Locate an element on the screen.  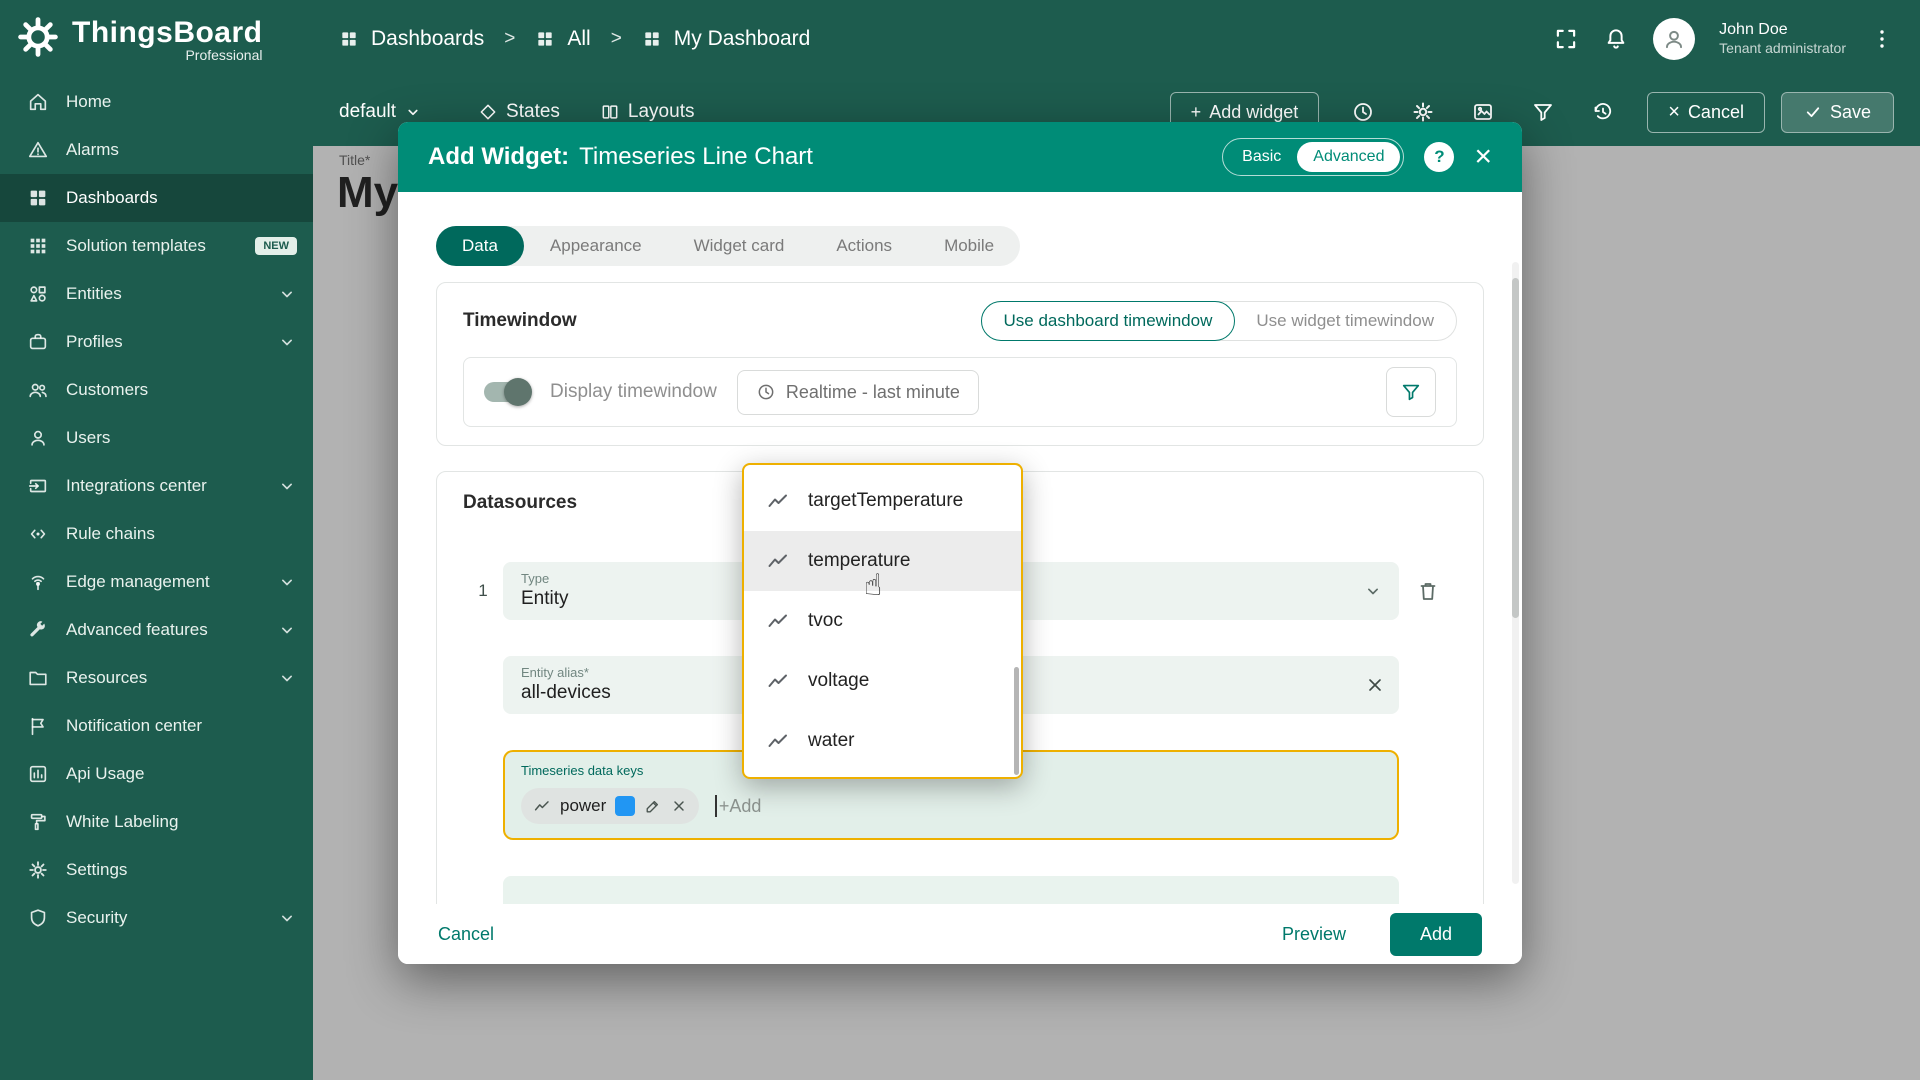
sidebar-item-edge-management: Edge management is located at coordinates (156, 582).